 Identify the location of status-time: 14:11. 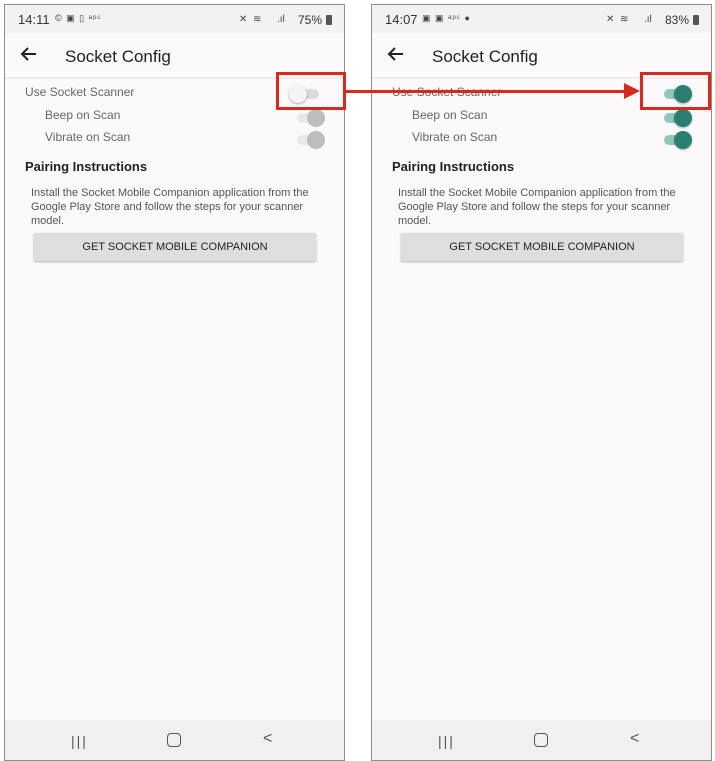
(34, 19).